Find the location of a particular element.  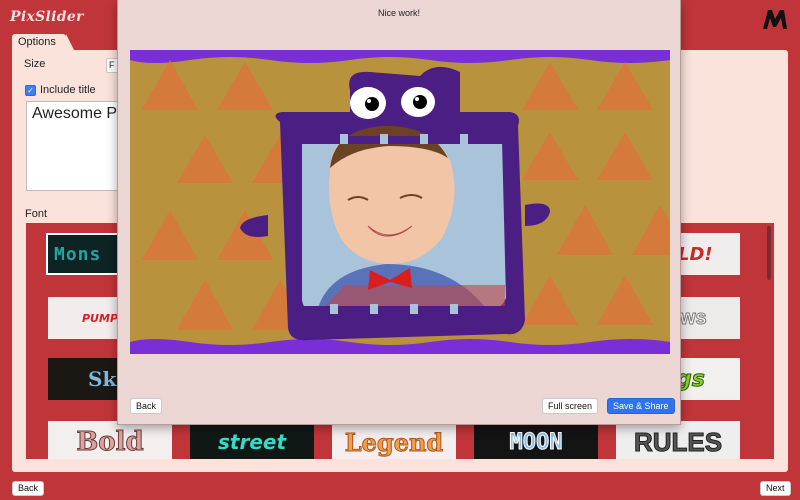

tab-options: Options is located at coordinates (43, 42).